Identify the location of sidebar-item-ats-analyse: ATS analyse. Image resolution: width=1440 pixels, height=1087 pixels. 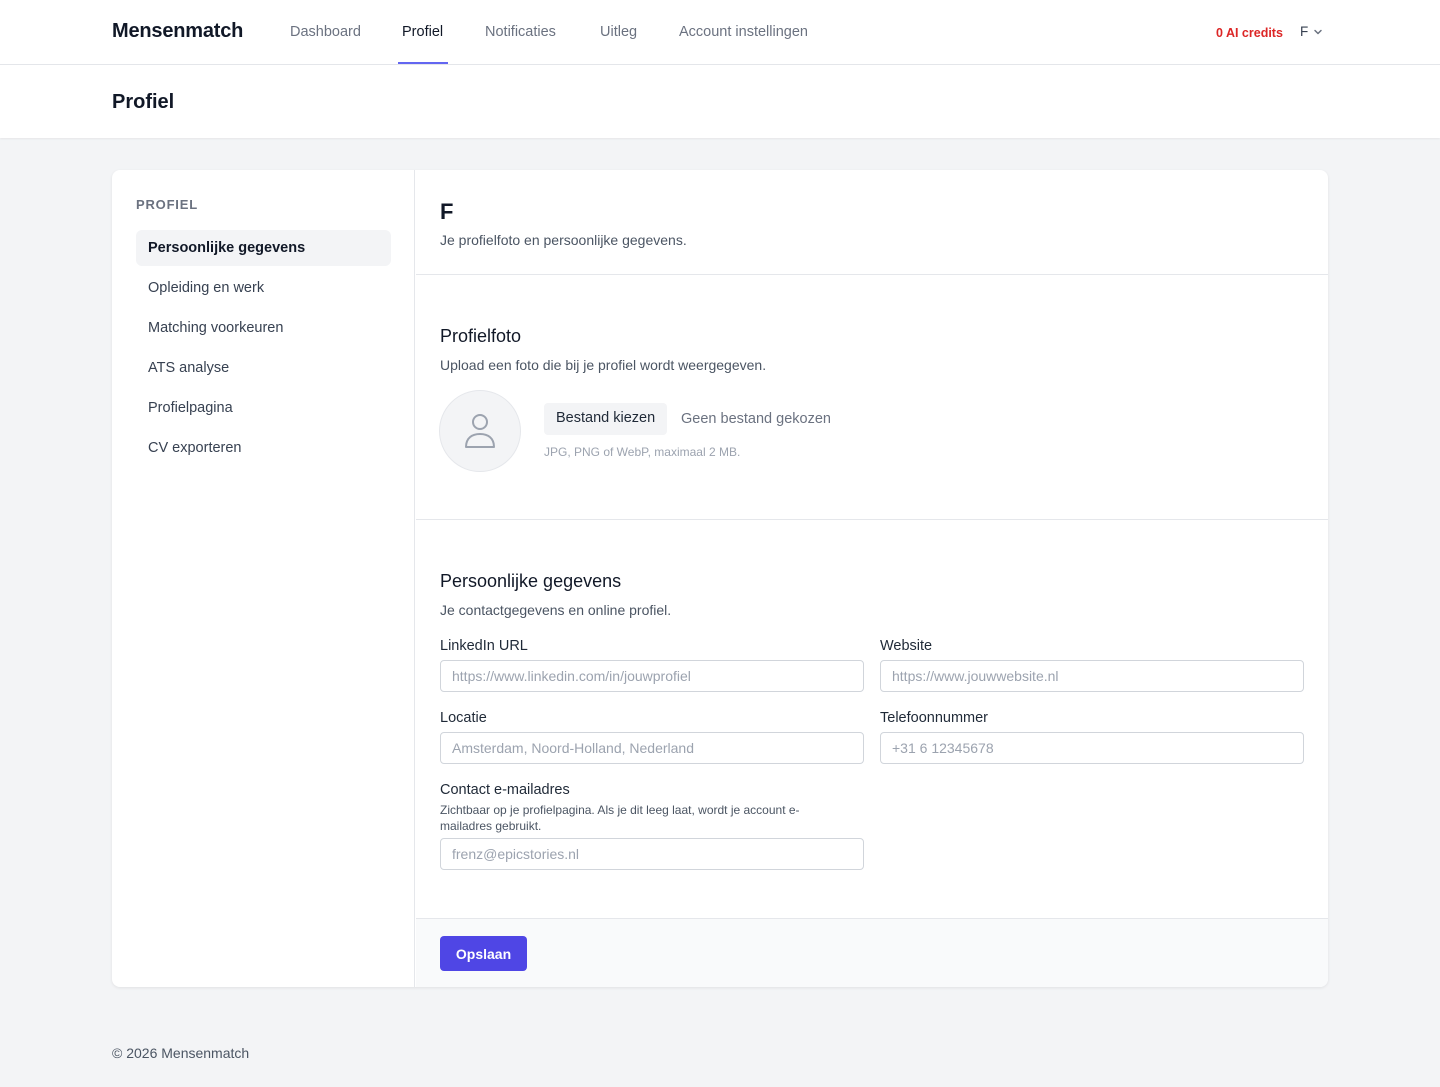
(263, 368).